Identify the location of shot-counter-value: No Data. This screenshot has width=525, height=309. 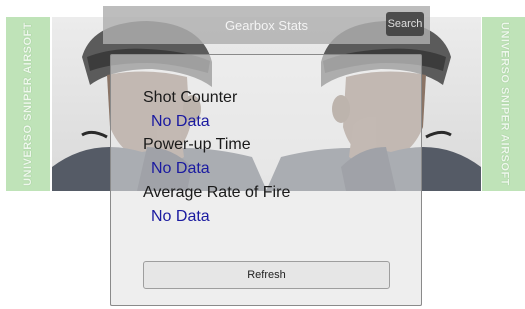
(180, 121).